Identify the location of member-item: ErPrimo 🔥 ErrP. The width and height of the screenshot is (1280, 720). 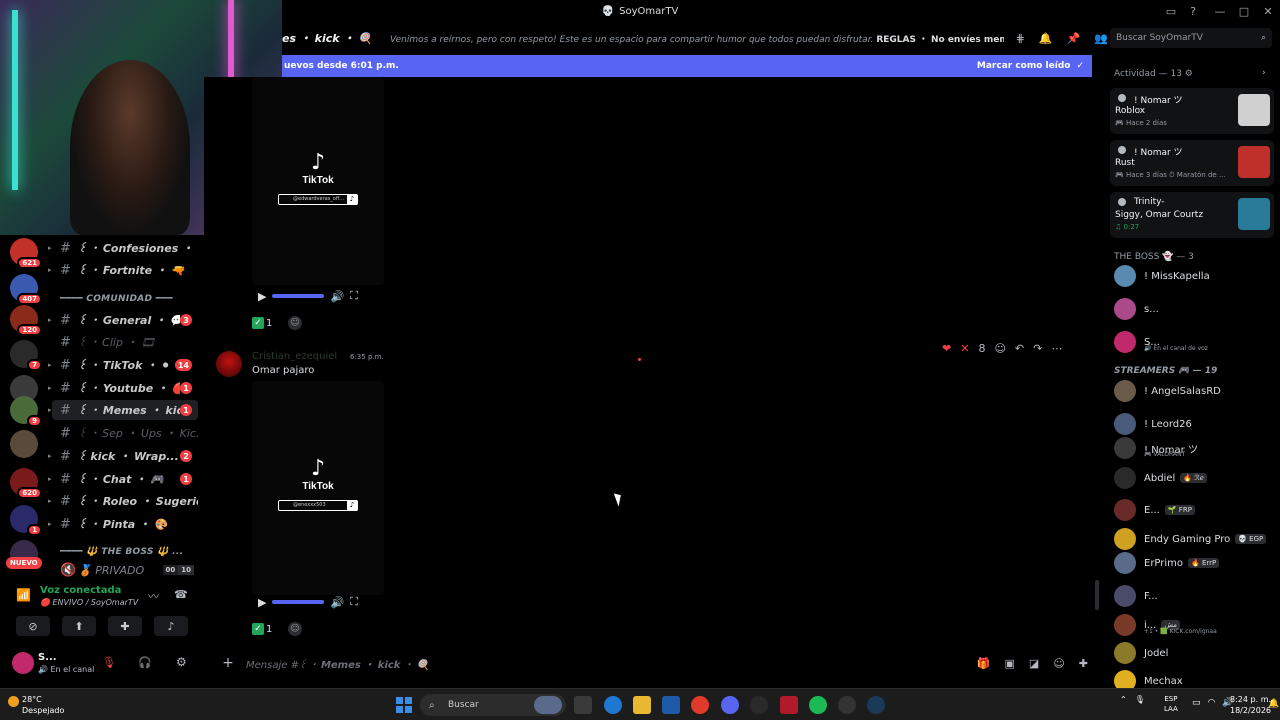
(1193, 563).